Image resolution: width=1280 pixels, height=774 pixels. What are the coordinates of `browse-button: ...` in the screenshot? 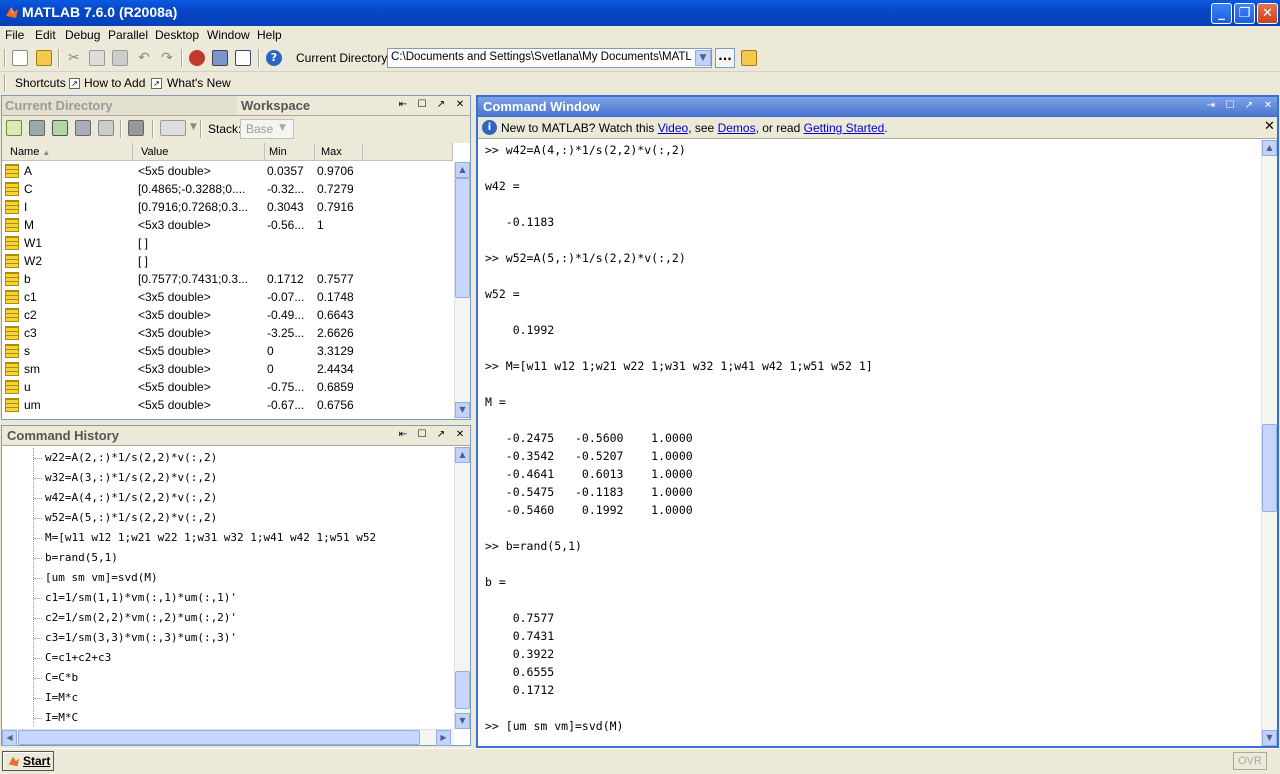 It's located at (725, 58).